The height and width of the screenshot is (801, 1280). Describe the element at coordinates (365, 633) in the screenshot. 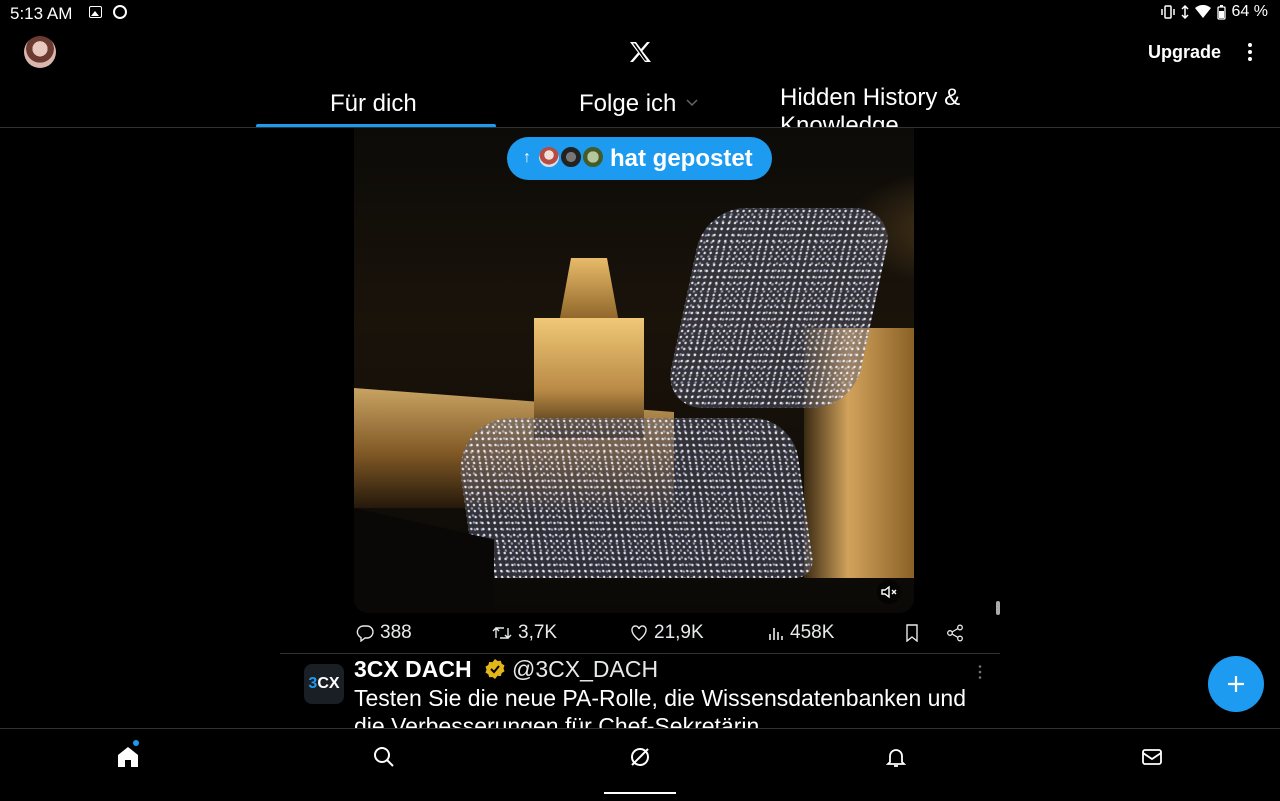

I see `reply-icon` at that location.